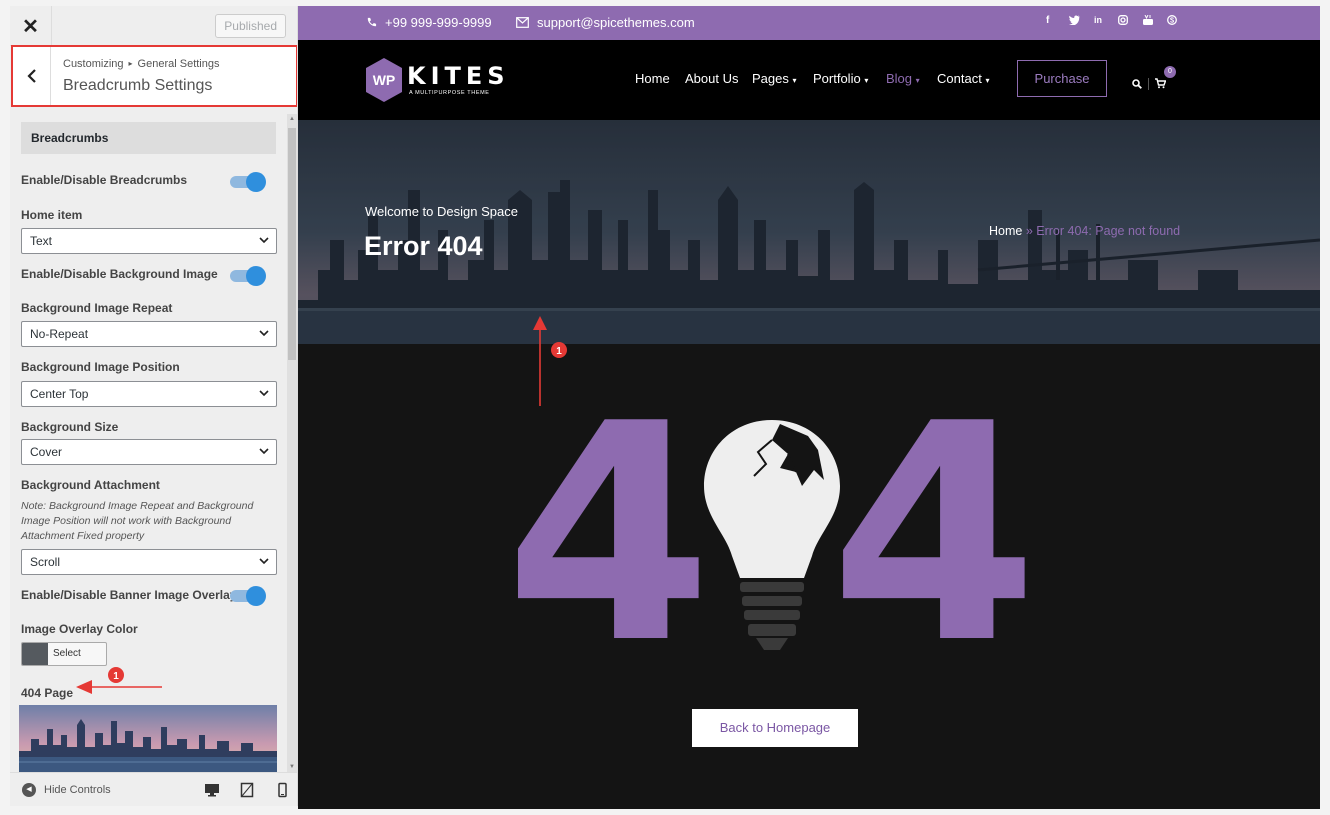  What do you see at coordinates (652, 78) in the screenshot?
I see `nav-home: Home` at bounding box center [652, 78].